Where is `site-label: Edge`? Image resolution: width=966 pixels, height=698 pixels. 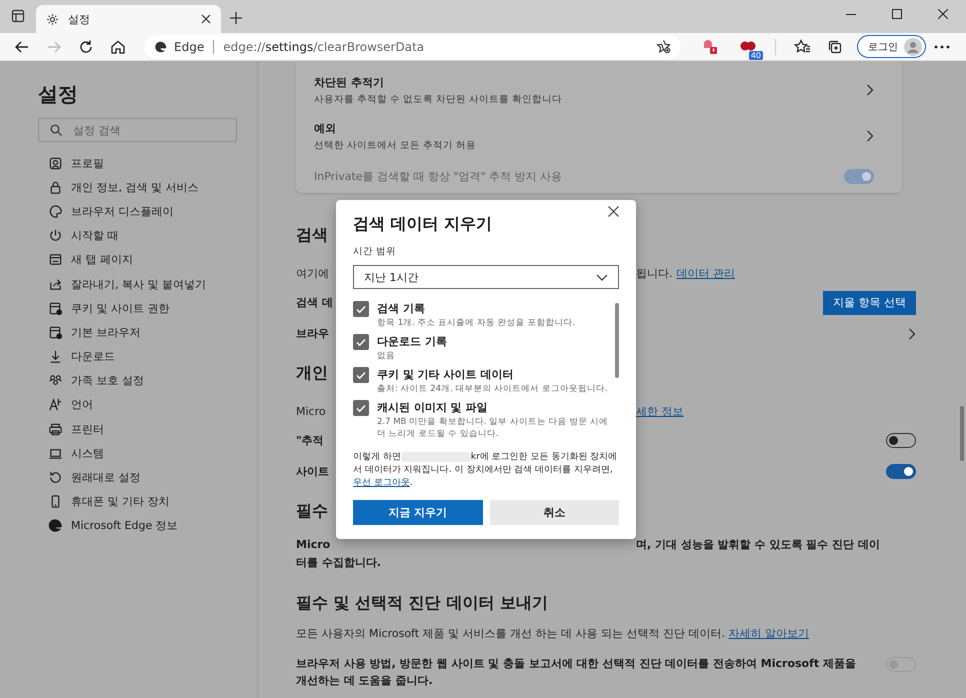
site-label: Edge is located at coordinates (189, 47).